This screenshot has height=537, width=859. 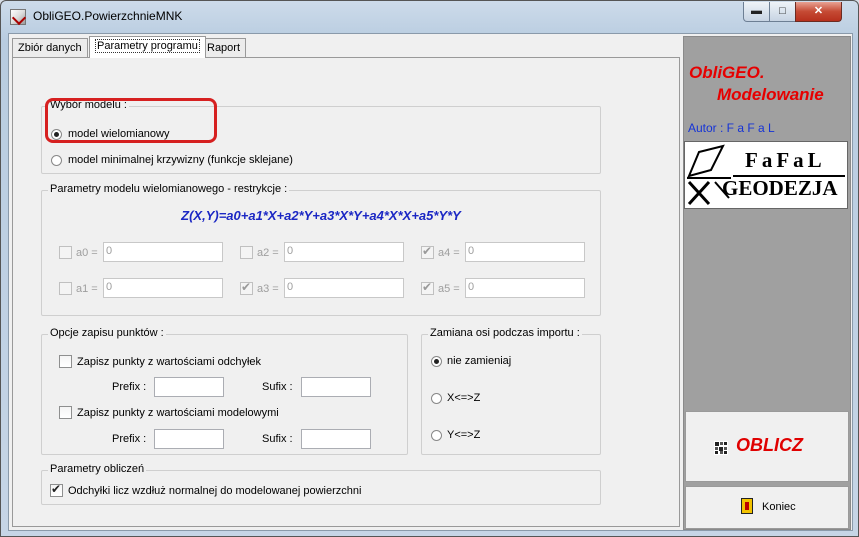 I want to click on axis-none-radio, so click(x=436, y=361).